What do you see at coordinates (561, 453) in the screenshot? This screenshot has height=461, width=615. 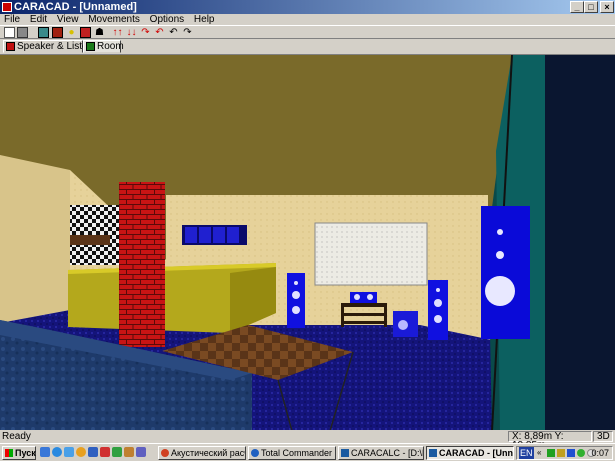 I see `volume-icon` at bounding box center [561, 453].